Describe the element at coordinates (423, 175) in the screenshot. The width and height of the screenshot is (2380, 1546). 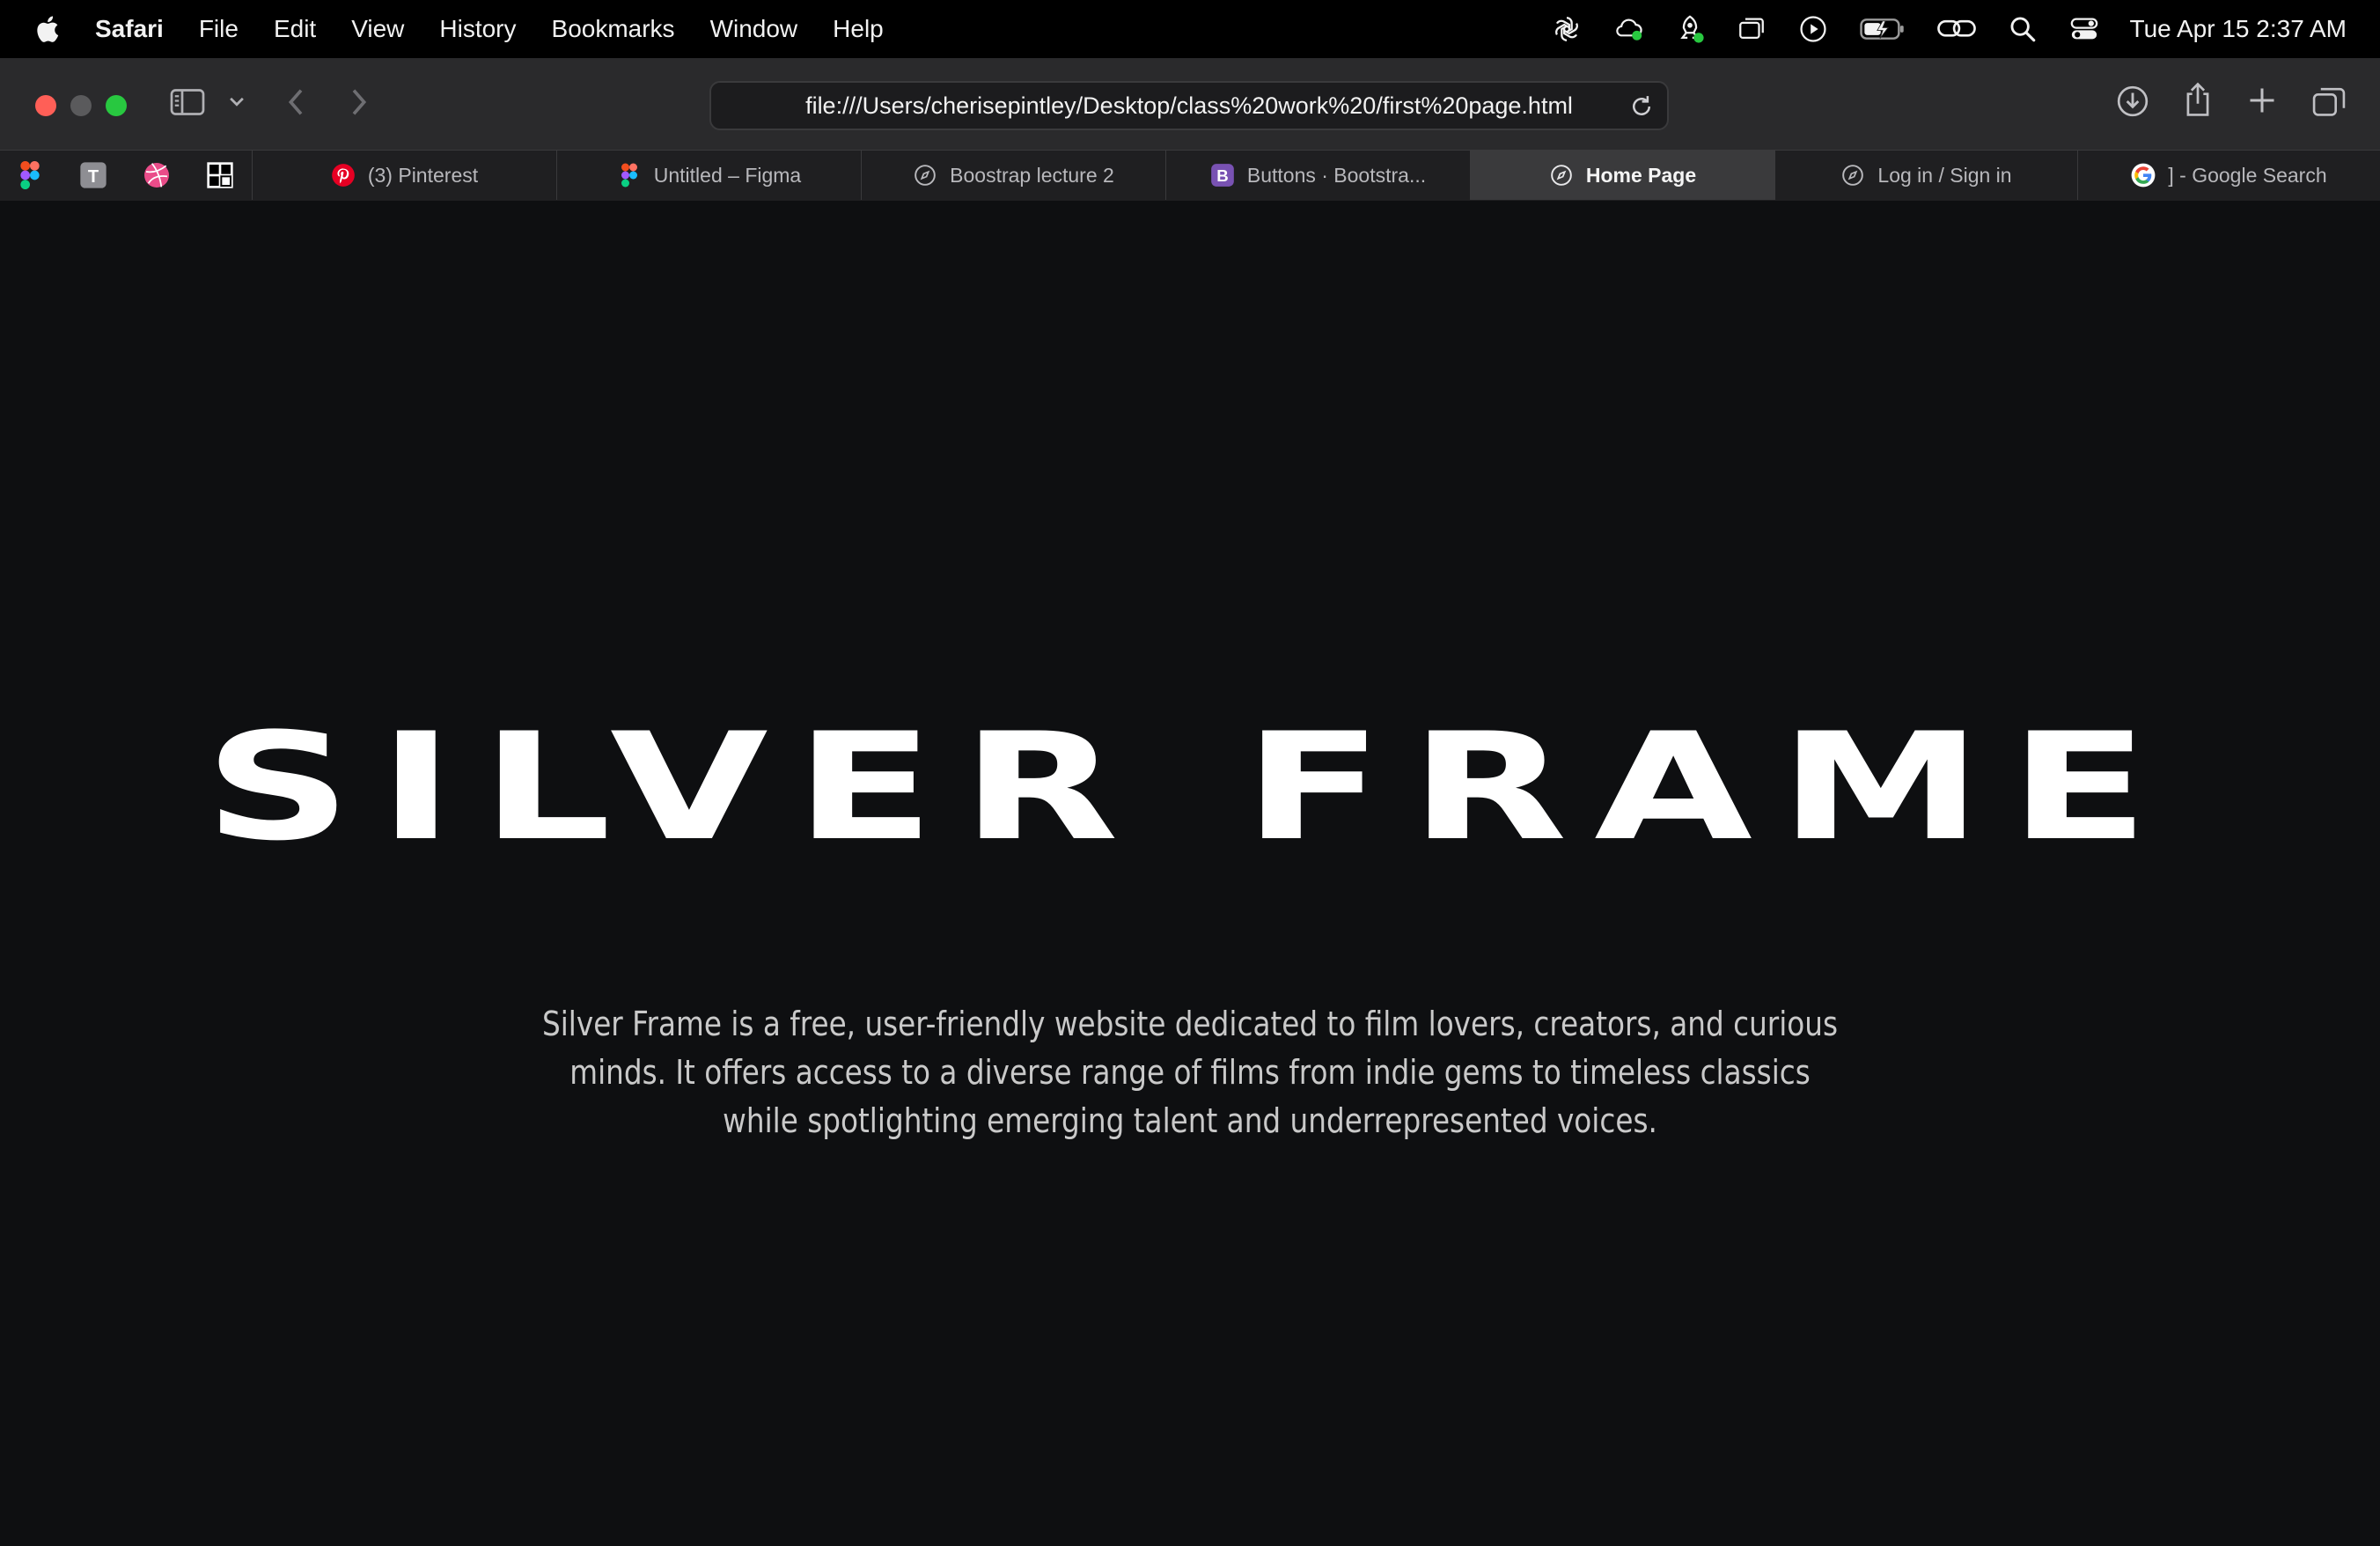
I see `tab-label: (3) Pinterest` at that location.